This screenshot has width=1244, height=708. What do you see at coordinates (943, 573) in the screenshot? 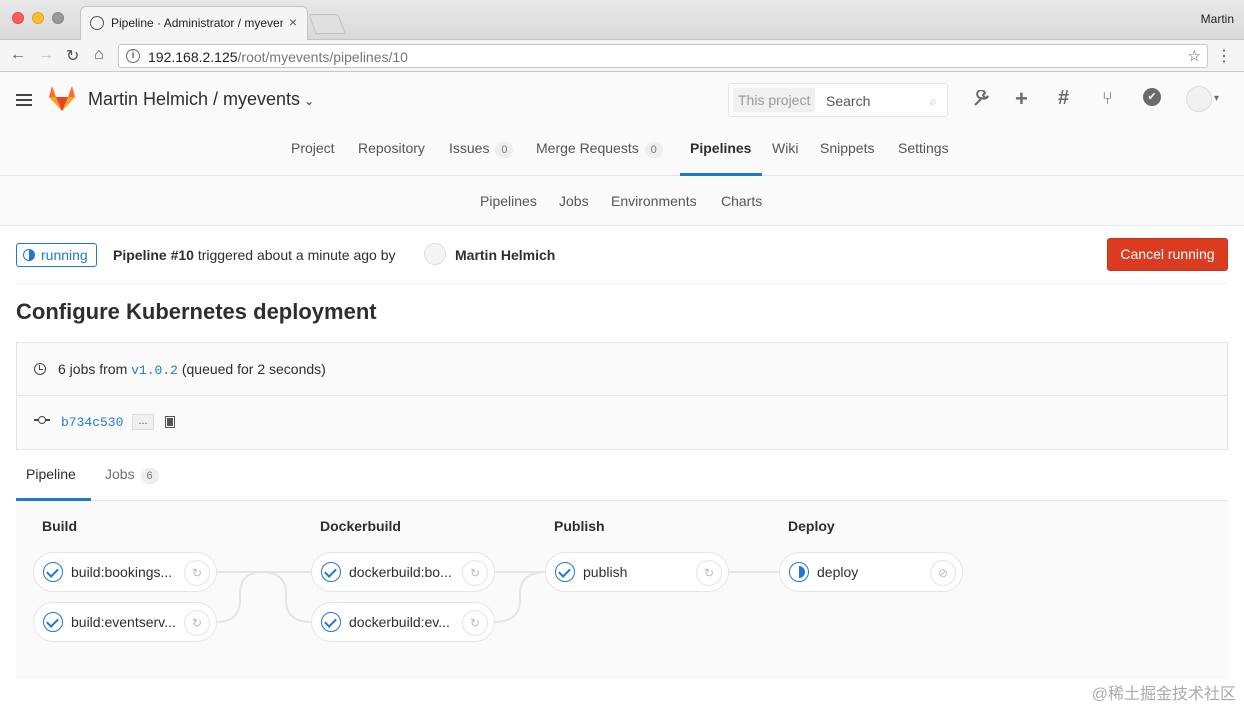
I see `cancel-icon: ⊘` at bounding box center [943, 573].